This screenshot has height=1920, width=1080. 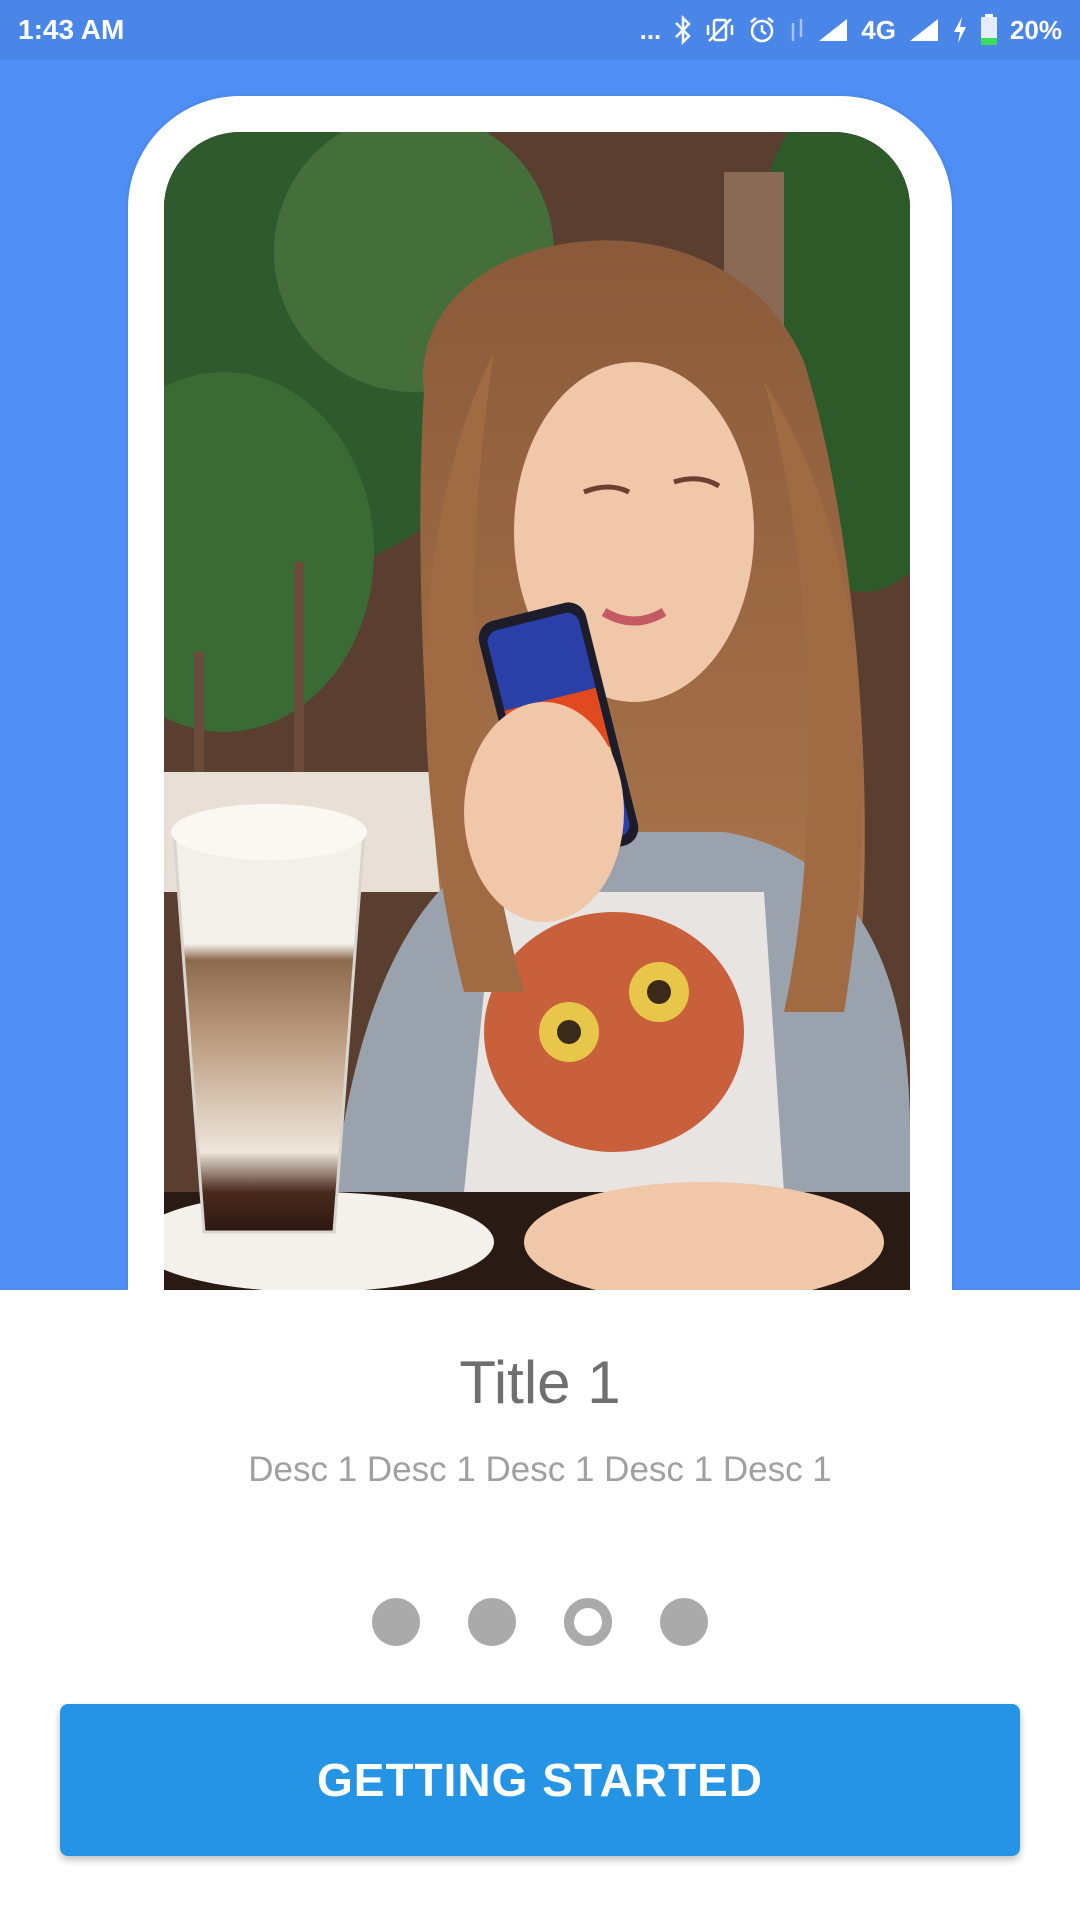 I want to click on page-indicator, so click(x=540, y=1622).